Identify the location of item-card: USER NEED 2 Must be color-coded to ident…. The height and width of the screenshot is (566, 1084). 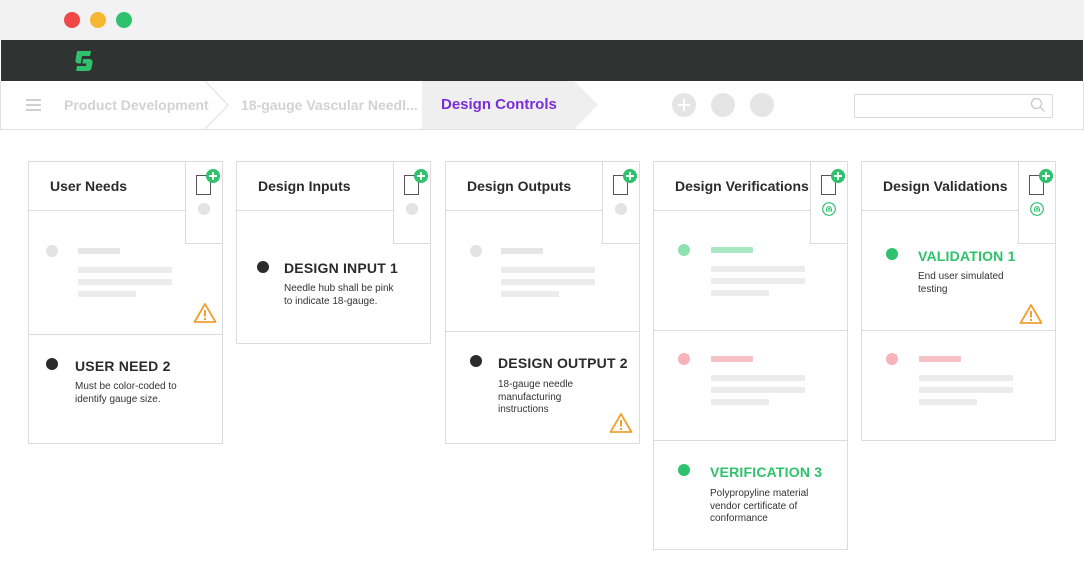
(125, 389).